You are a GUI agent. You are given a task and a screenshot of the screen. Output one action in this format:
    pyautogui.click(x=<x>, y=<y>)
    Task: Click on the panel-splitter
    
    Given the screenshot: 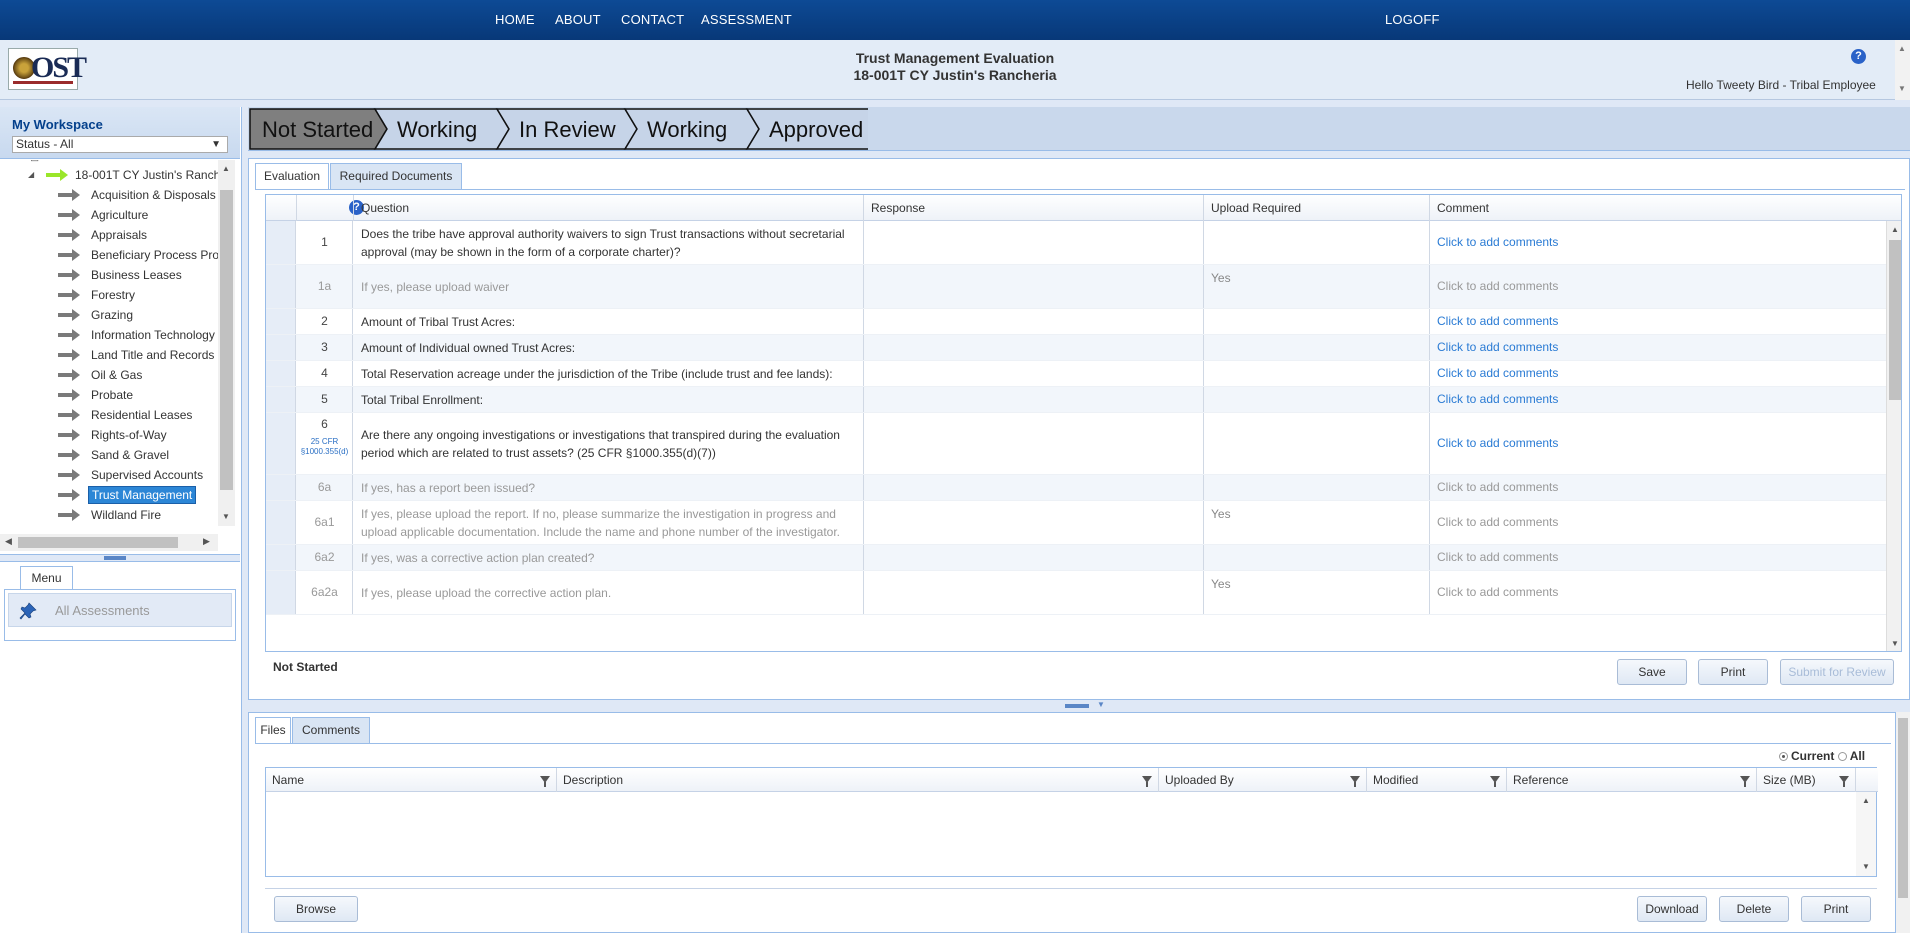 What is the action you would take?
    pyautogui.click(x=120, y=558)
    